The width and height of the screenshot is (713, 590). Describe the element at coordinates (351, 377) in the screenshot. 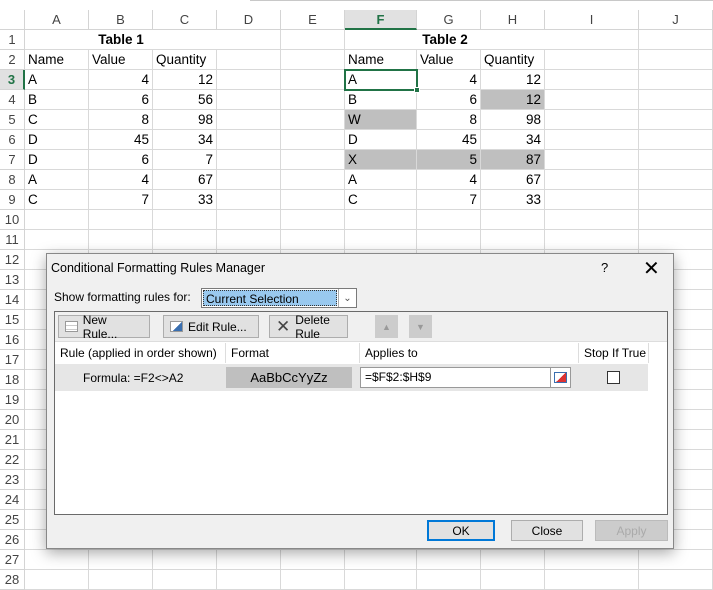

I see `rule-row: Formula: =F2<>A2 AaBbCcYyZz =$F$2:$H$9` at that location.